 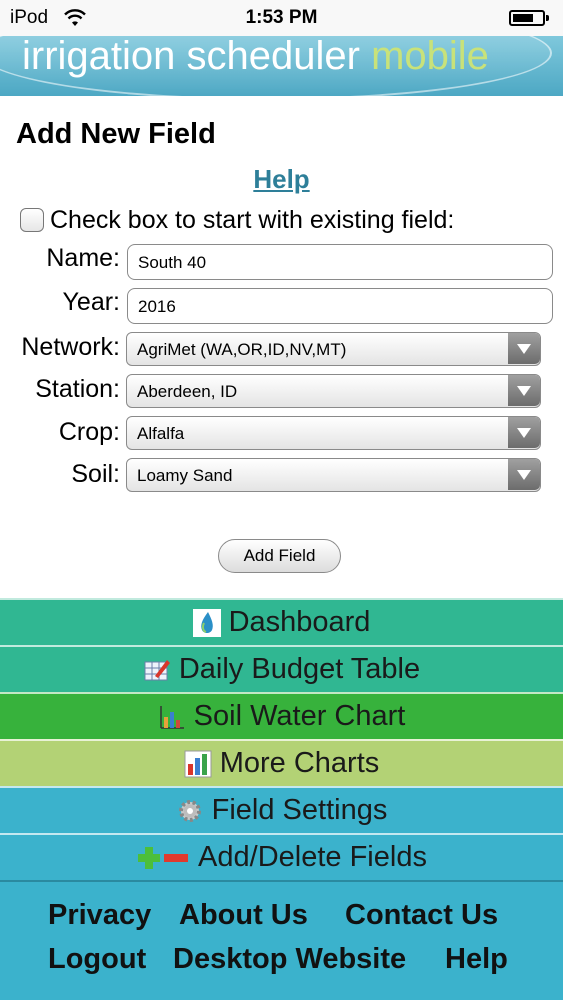 I want to click on nav-dashboard-label: Dashboard, so click(x=299, y=622).